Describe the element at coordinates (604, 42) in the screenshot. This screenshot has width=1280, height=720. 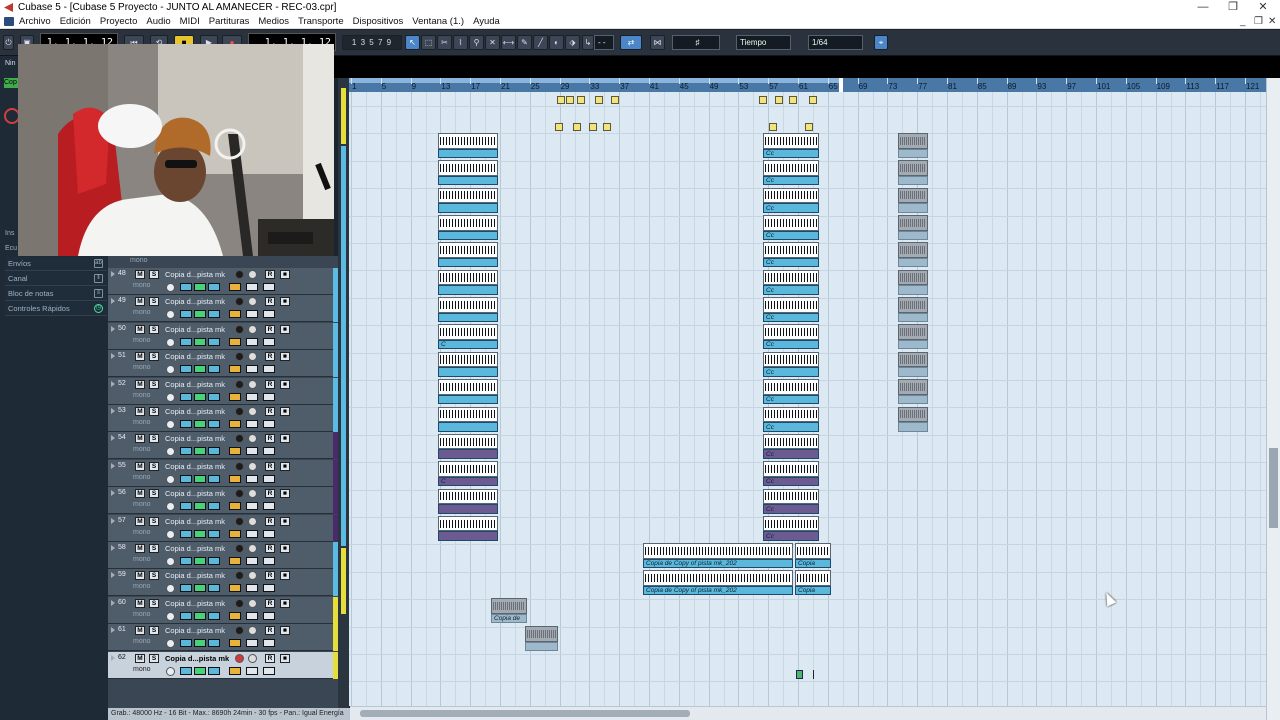
I see `snap-value-dropdown: - -` at that location.